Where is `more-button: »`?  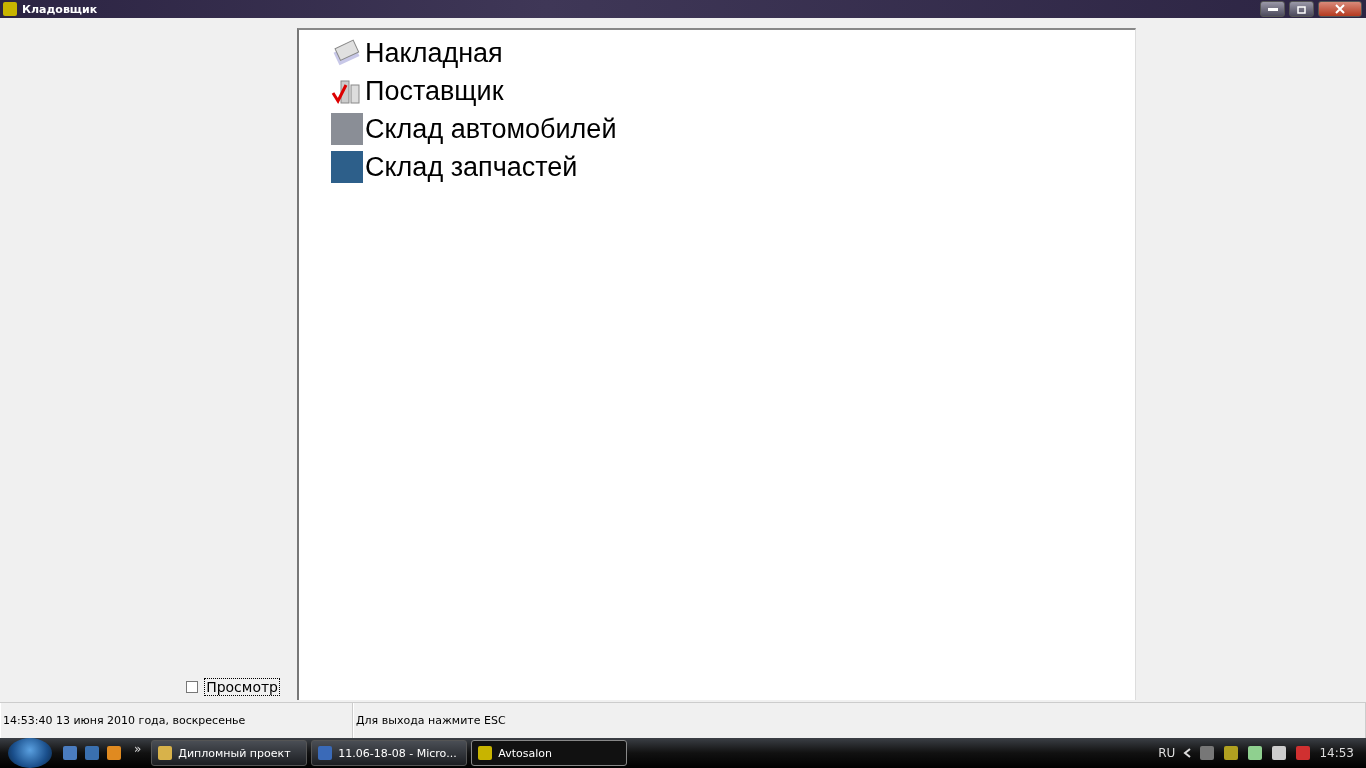
more-button: » is located at coordinates (138, 749).